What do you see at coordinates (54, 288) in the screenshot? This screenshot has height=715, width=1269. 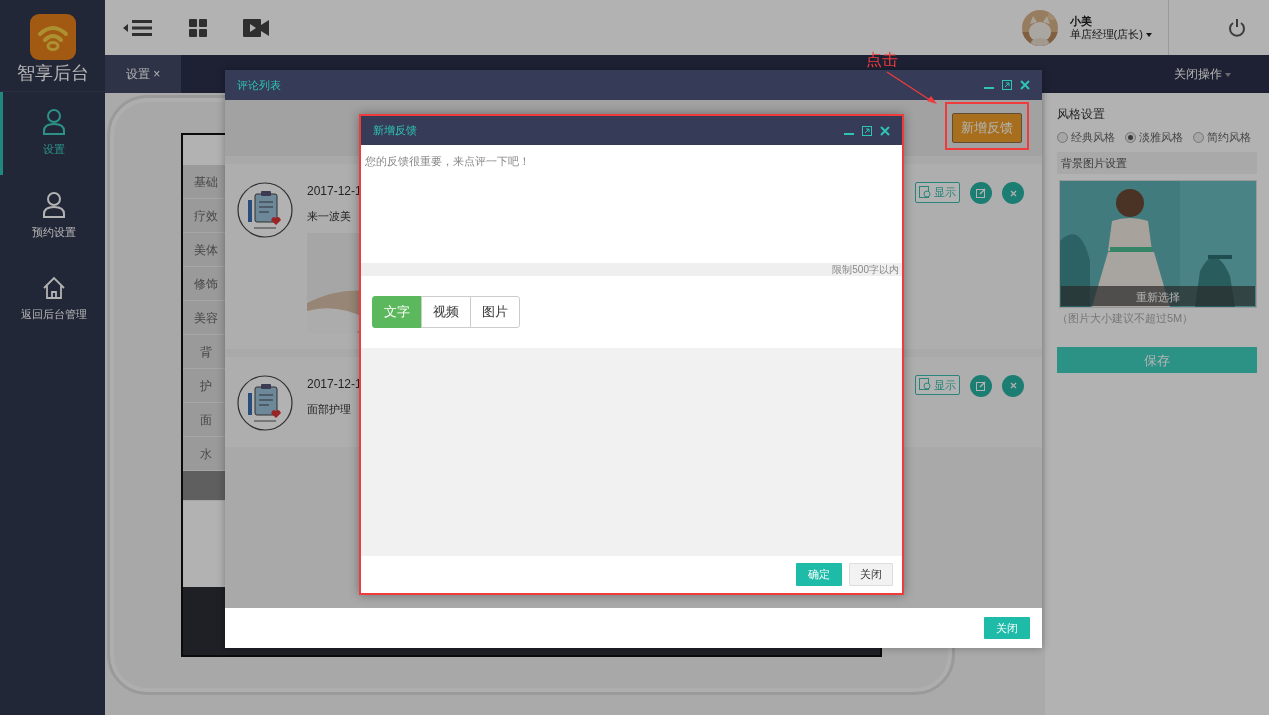 I see `home-icon` at bounding box center [54, 288].